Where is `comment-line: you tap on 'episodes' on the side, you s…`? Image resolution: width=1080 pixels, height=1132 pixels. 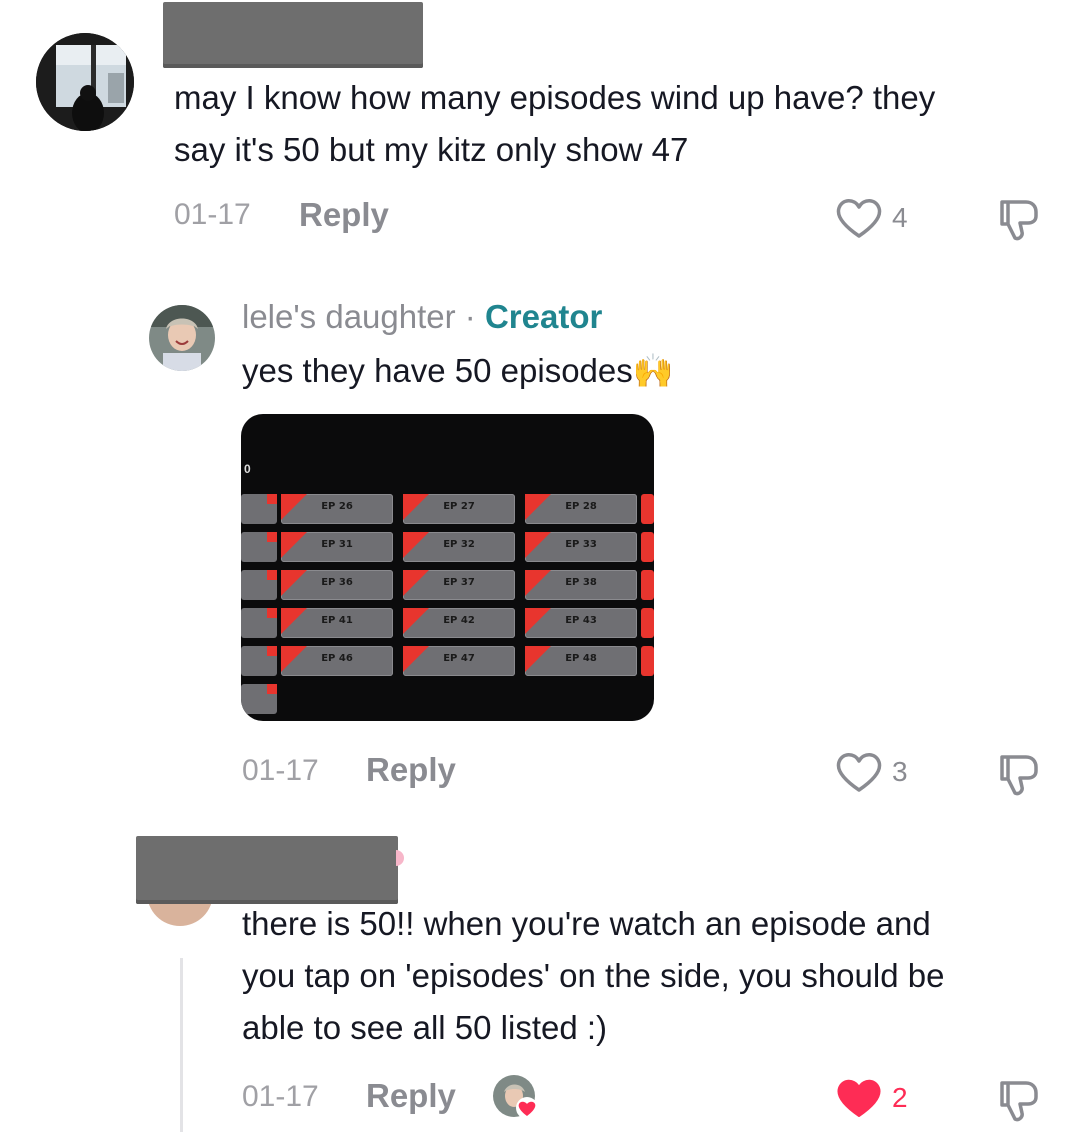 comment-line: you tap on 'episodes' on the side, you s… is located at coordinates (593, 975).